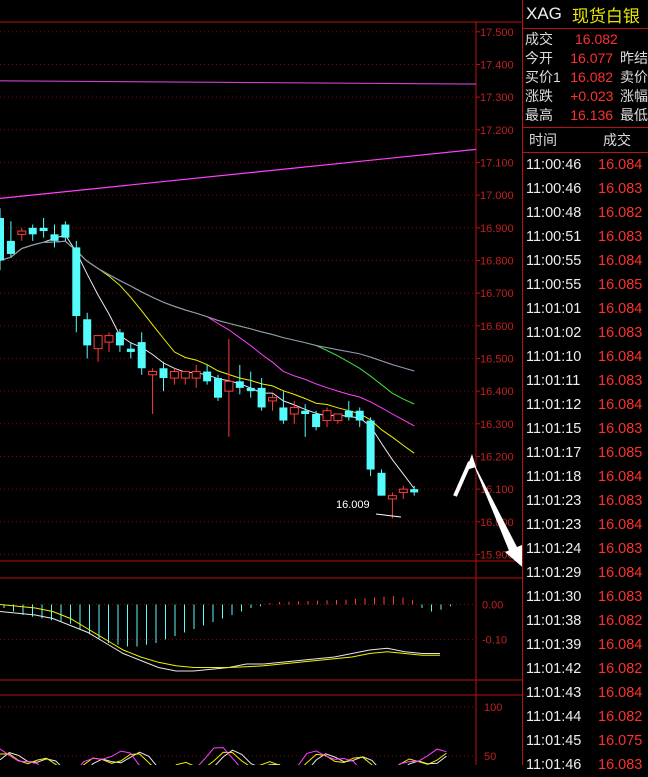 The height and width of the screenshot is (777, 648). What do you see at coordinates (554, 597) in the screenshot?
I see `tick-time: 11:01:30` at bounding box center [554, 597].